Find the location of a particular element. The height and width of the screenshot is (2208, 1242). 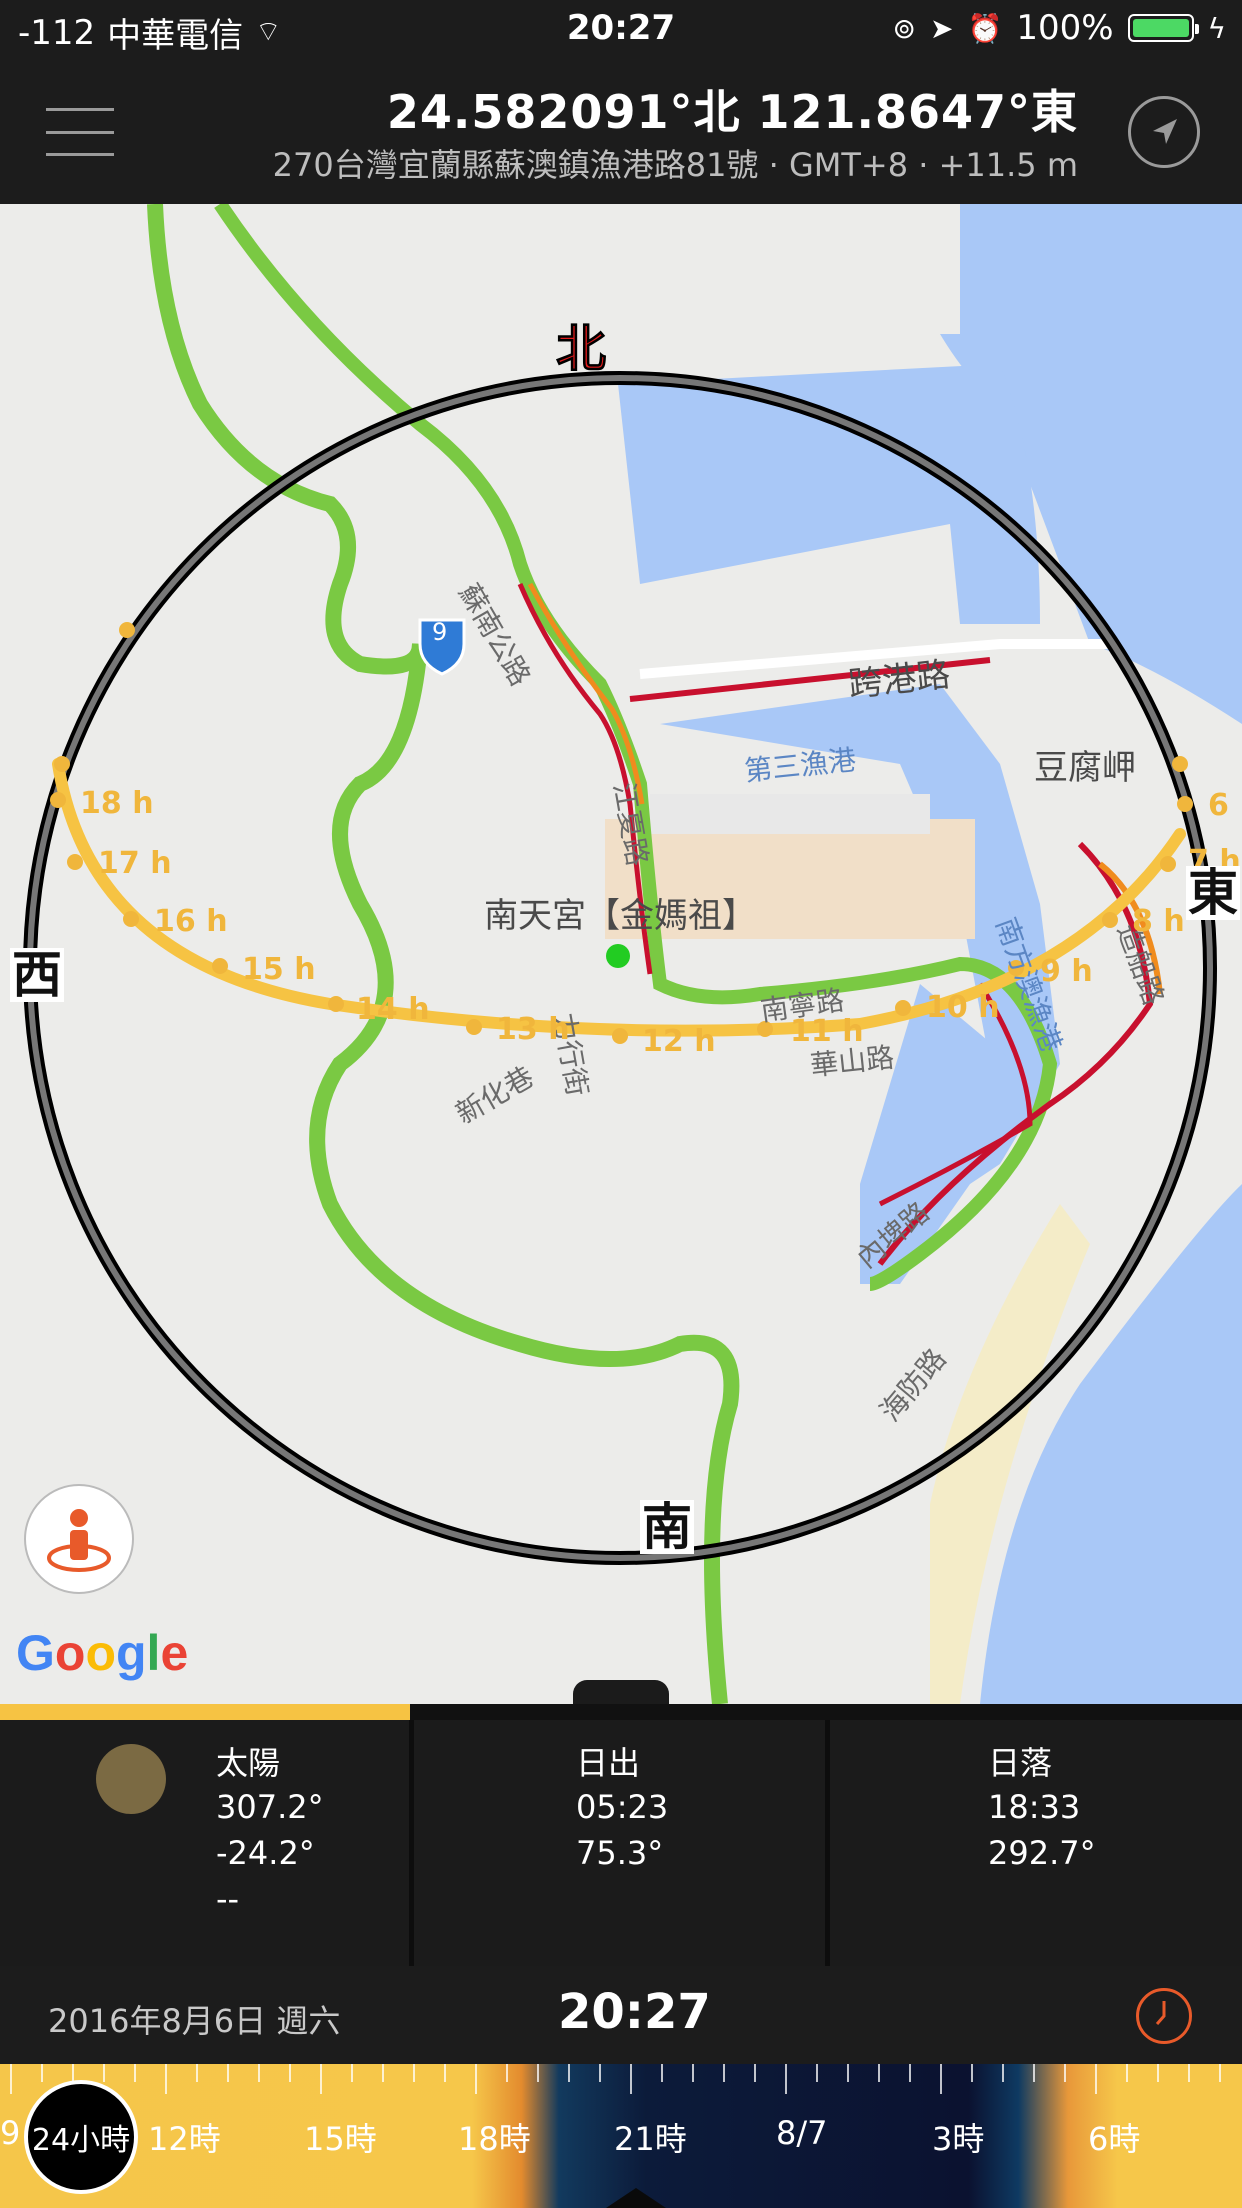

locate-button is located at coordinates (1164, 132).